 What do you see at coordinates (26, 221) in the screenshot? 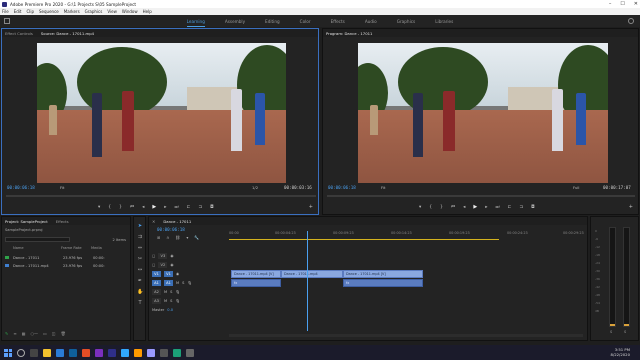
I see `tab-project: Project: SampleProject` at bounding box center [26, 221].